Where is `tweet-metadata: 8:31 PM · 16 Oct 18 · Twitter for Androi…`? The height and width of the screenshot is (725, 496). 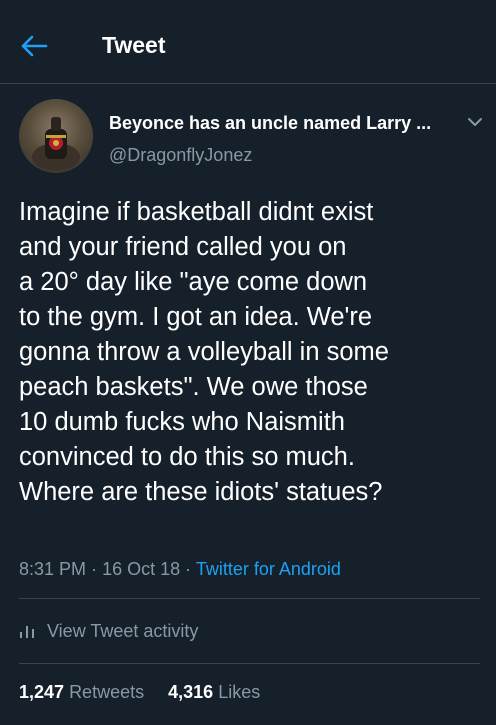
tweet-metadata: 8:31 PM · 16 Oct 18 · Twitter for Androi… is located at coordinates (180, 569).